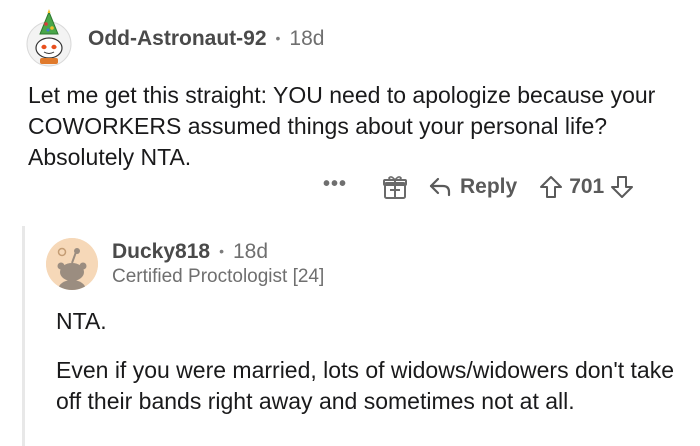  Describe the element at coordinates (23, 336) in the screenshot. I see `thread-line` at that location.